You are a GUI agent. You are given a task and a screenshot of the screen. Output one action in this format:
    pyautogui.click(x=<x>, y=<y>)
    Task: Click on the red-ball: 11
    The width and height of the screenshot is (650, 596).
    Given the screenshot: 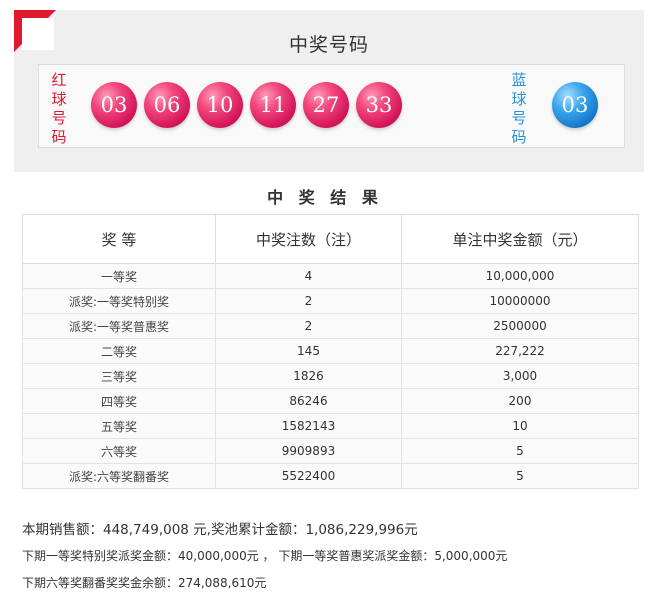 What is the action you would take?
    pyautogui.click(x=273, y=105)
    